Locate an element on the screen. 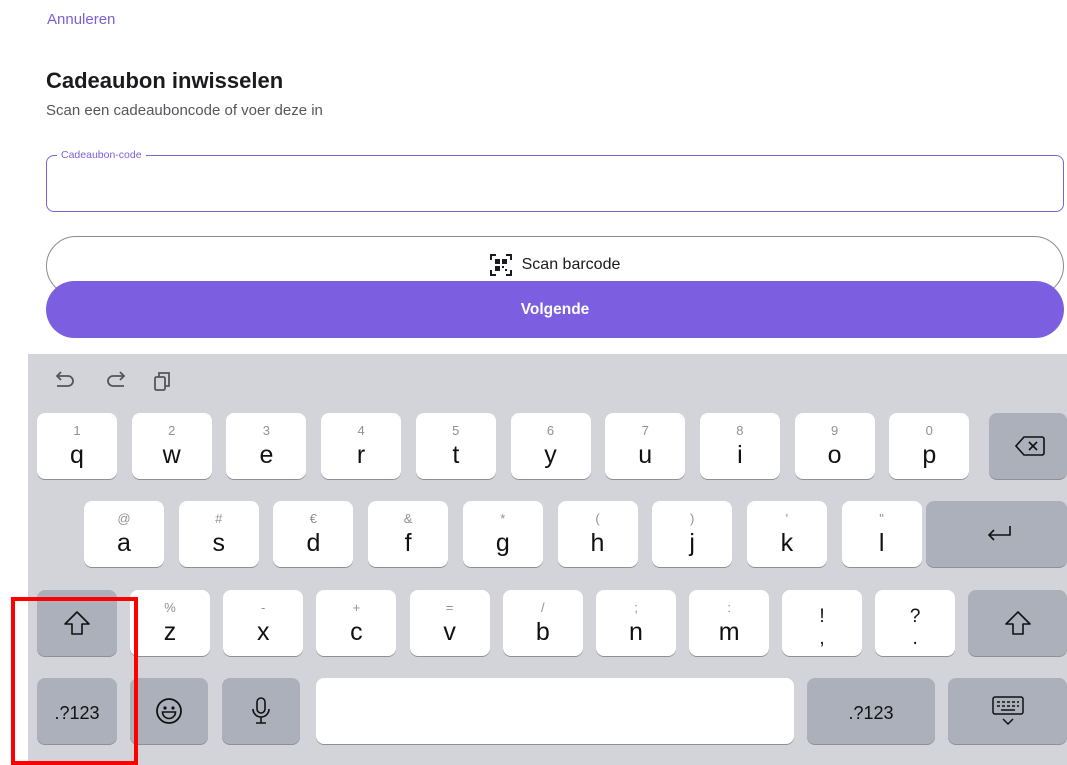  key-secondary-label: 1 is located at coordinates (77, 430).